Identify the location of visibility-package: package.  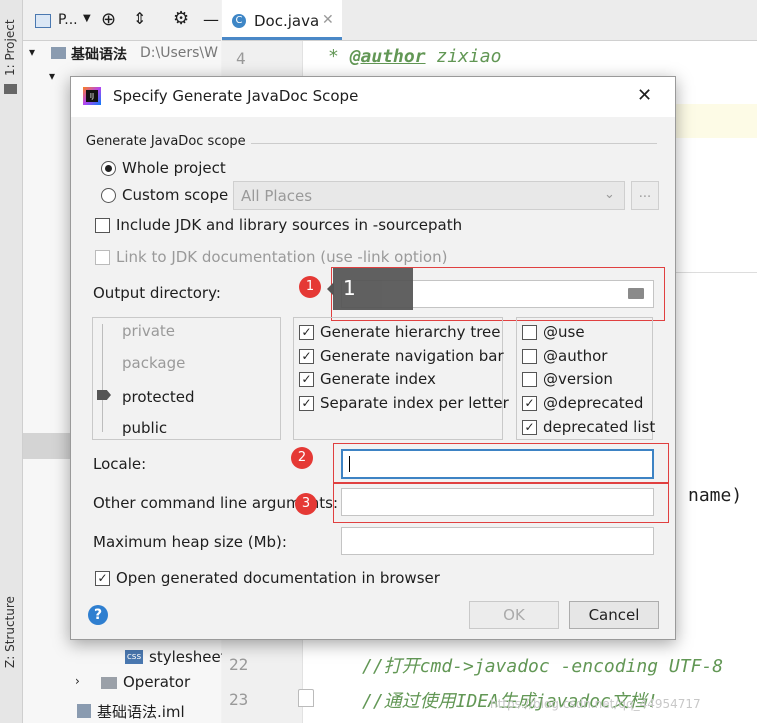
(153, 363).